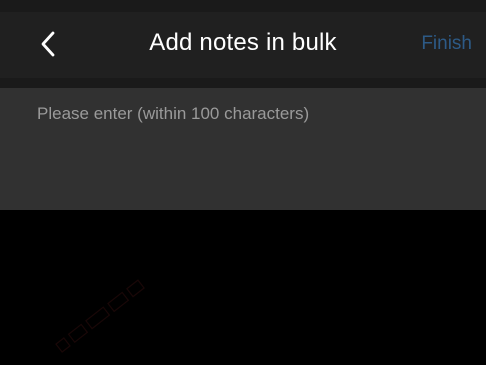  What do you see at coordinates (243, 6) in the screenshot?
I see `status-bar-strip` at bounding box center [243, 6].